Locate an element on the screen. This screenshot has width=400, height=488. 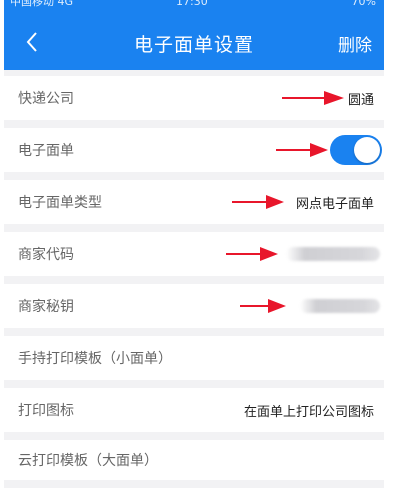
handheld-template-label: 手持打印模板（小面单） is located at coordinates (95, 359).